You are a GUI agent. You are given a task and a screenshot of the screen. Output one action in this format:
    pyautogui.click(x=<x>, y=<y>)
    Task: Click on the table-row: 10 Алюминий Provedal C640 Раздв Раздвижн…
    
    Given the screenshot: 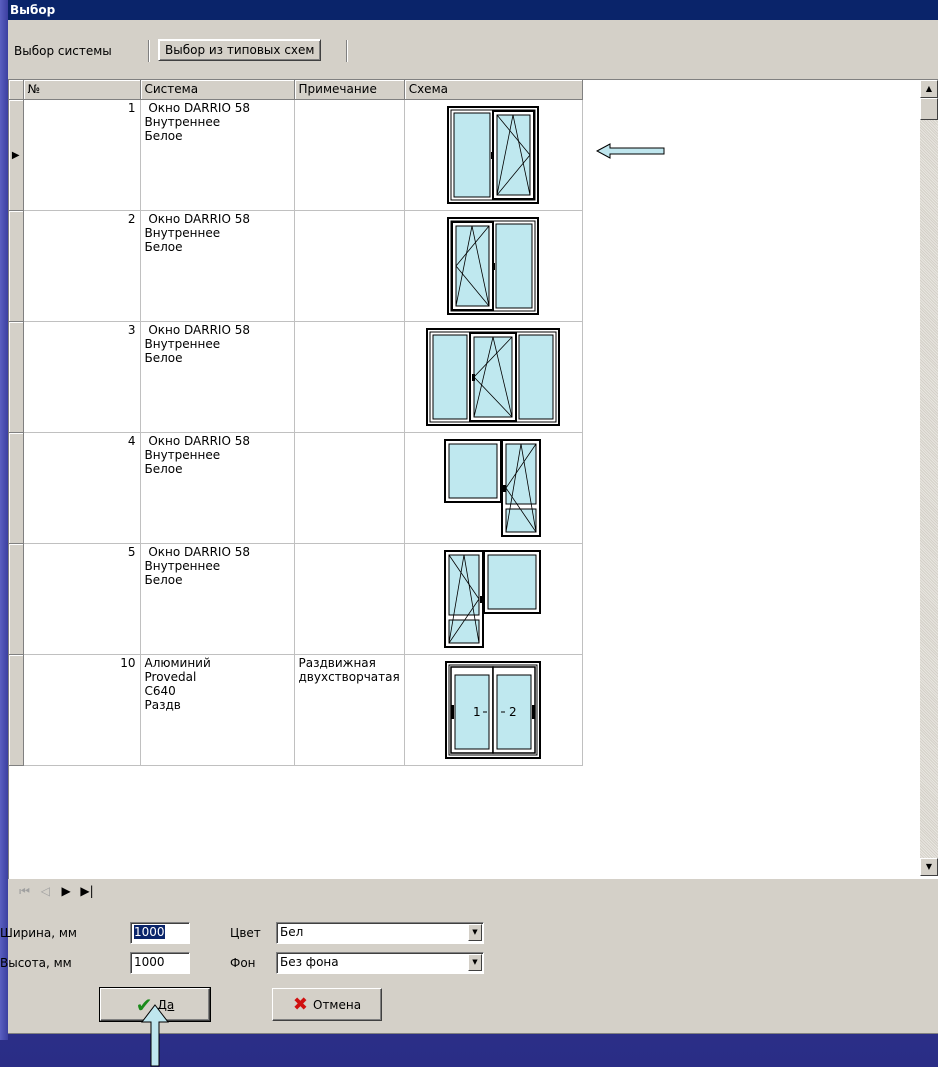 What is the action you would take?
    pyautogui.click(x=296, y=710)
    